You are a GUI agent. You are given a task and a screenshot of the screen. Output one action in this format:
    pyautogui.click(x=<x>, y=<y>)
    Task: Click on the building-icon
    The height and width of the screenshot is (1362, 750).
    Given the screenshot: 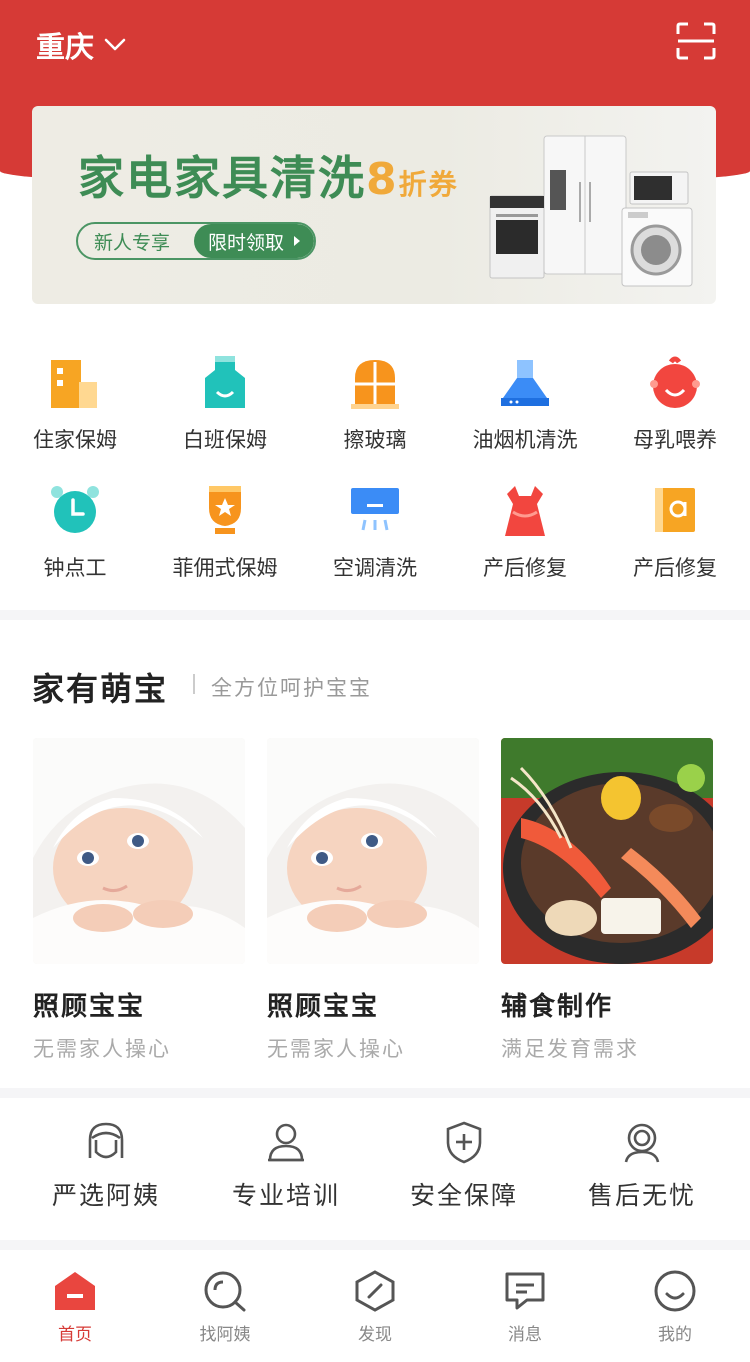 What is the action you would take?
    pyautogui.click(x=74, y=384)
    